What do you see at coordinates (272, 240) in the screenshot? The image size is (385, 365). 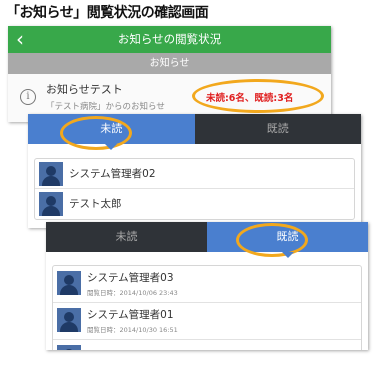 I see `highlight-oval-read` at bounding box center [272, 240].